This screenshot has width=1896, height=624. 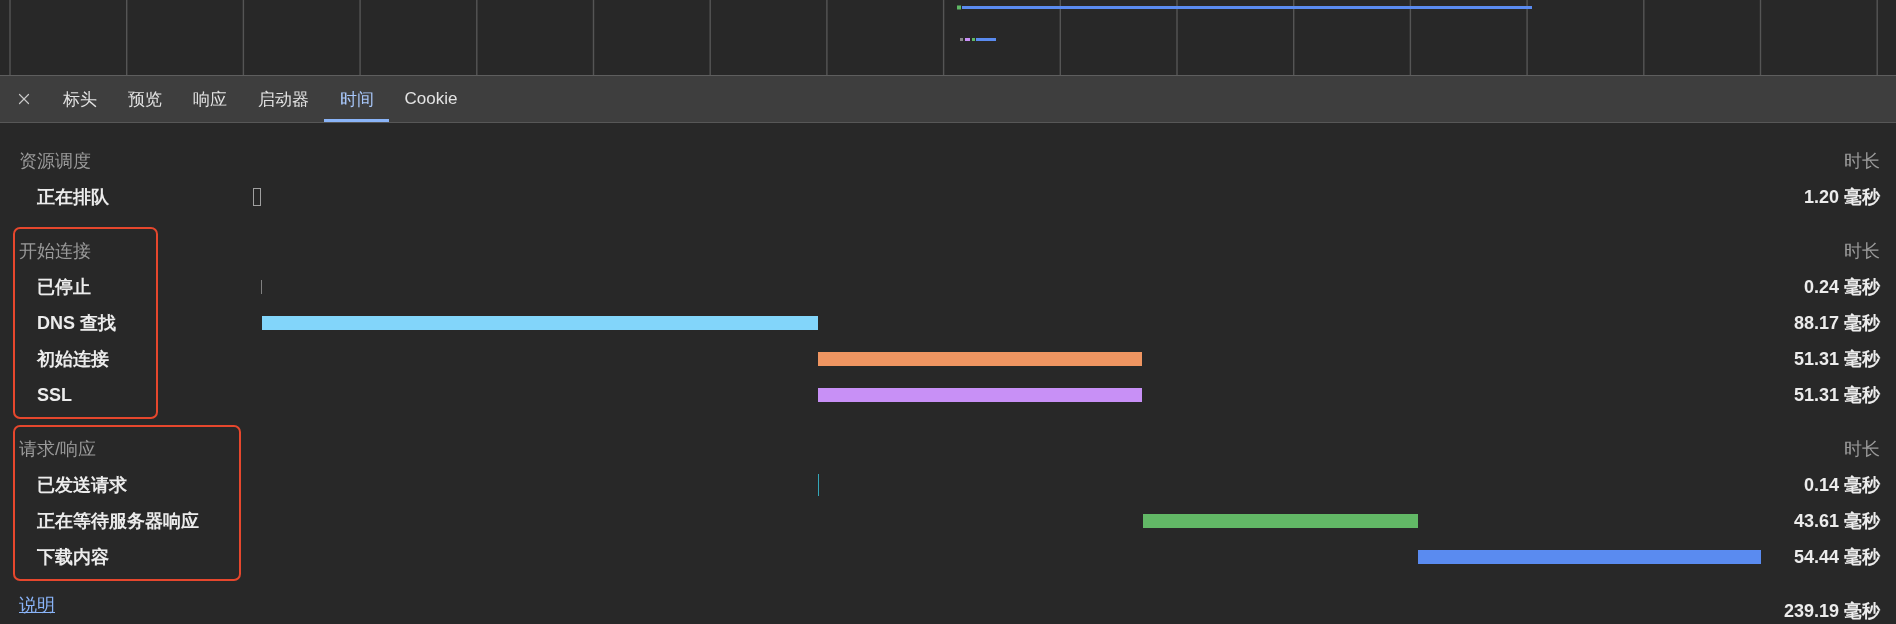 What do you see at coordinates (73, 557) in the screenshot?
I see `timing-label: 下载内容` at bounding box center [73, 557].